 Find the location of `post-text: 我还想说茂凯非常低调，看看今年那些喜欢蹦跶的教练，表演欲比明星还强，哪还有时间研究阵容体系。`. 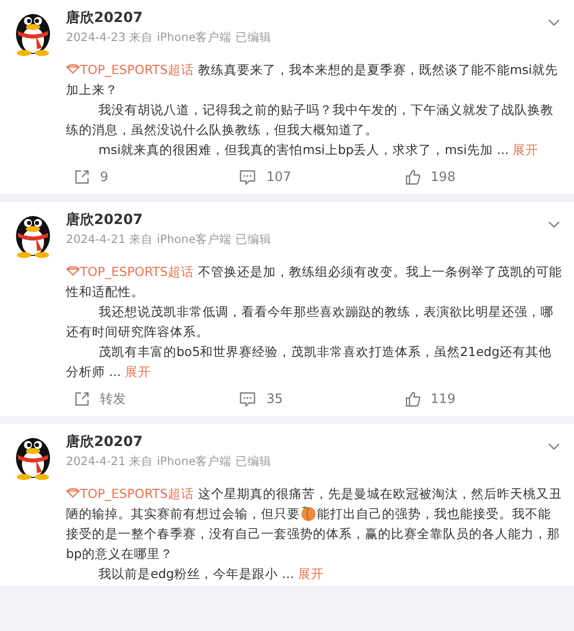

post-text: 我还想说茂凯非常低调，看看今年那些喜欢蹦跶的教练，表演欲比明星还强，哪还有时间研究阵容体系。 is located at coordinates (310, 322).